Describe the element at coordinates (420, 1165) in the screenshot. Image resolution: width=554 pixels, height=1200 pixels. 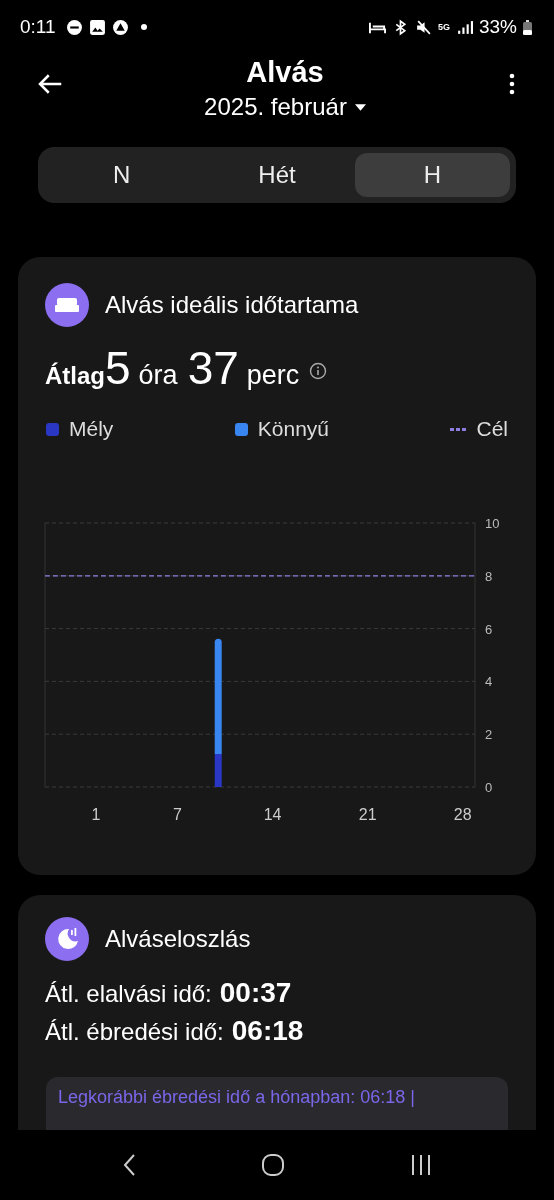
I see `recent-apps-icon` at that location.